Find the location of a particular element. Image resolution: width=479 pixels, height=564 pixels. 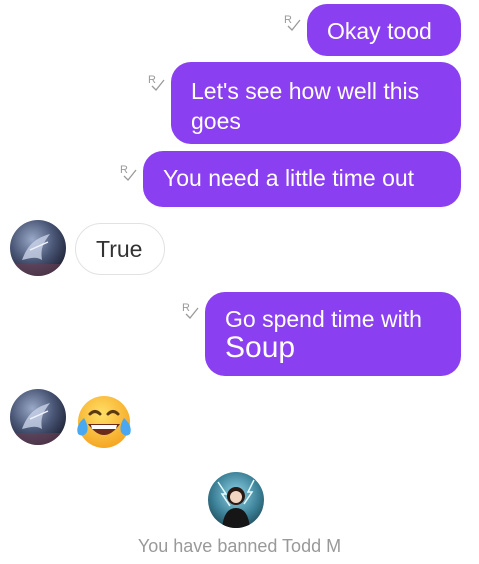

message-text: Let's see how well this goes is located at coordinates (305, 106).